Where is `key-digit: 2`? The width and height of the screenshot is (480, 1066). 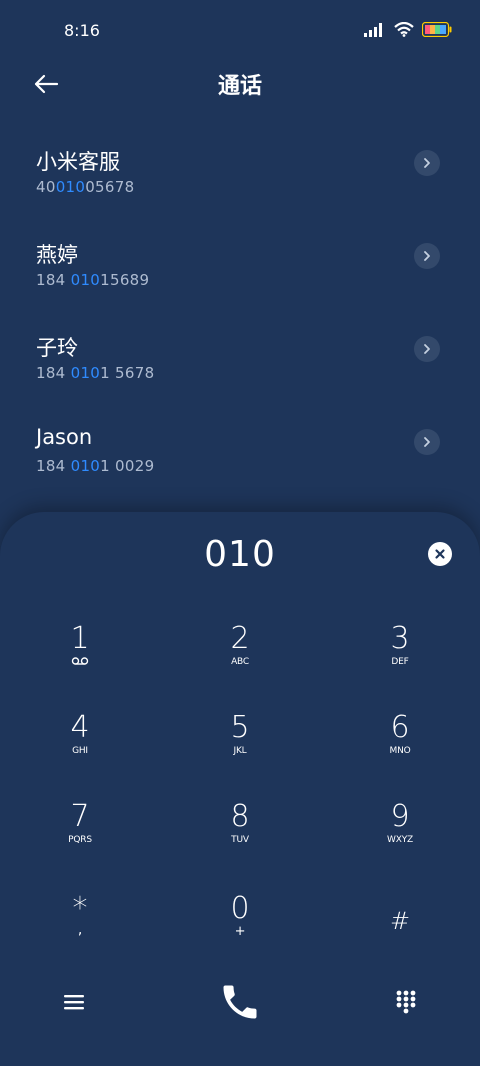 key-digit: 2 is located at coordinates (240, 638).